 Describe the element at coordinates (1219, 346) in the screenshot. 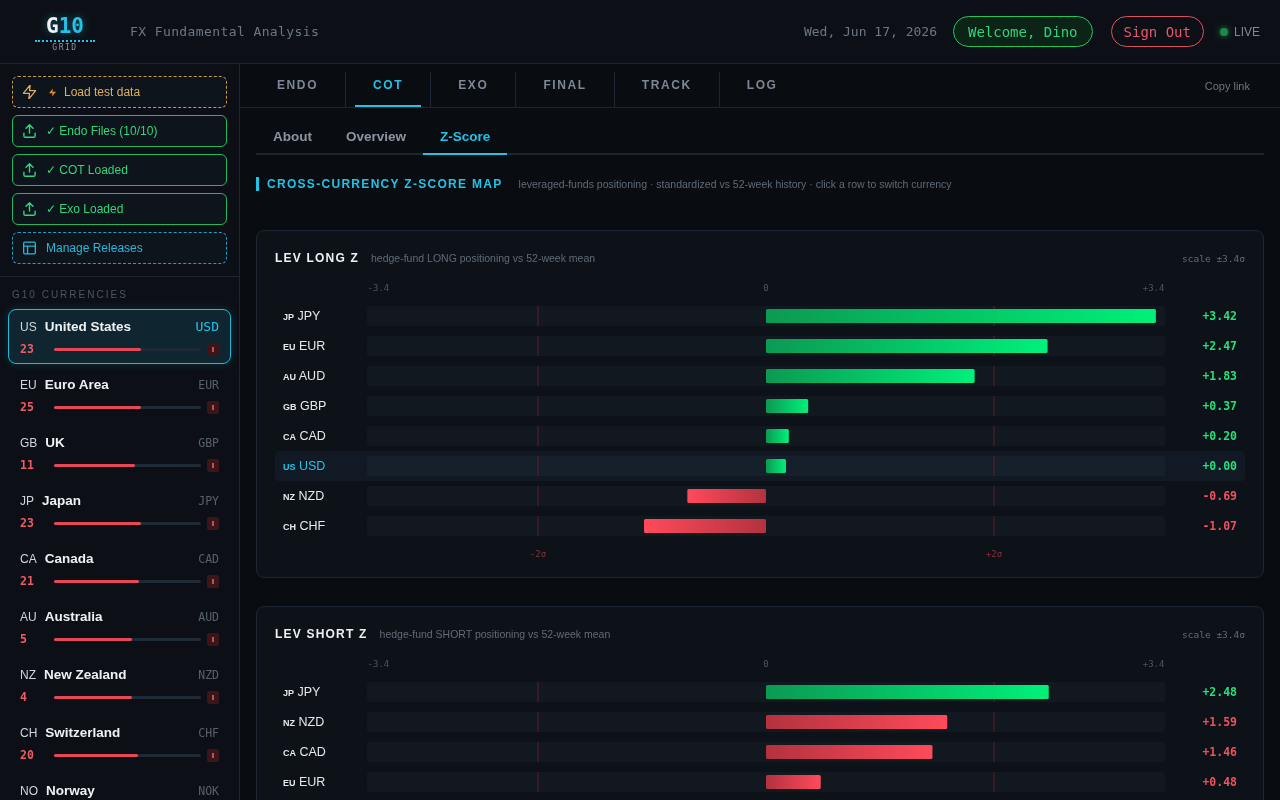

I see `value-label: +2.47` at that location.